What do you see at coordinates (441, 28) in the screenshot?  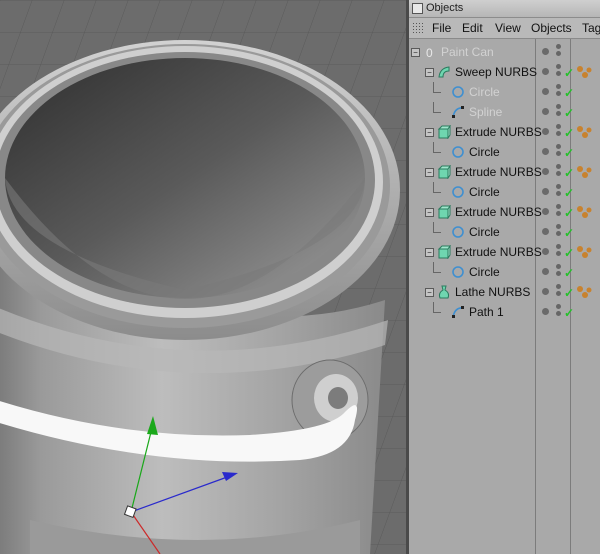 I see `menu-file: File` at bounding box center [441, 28].